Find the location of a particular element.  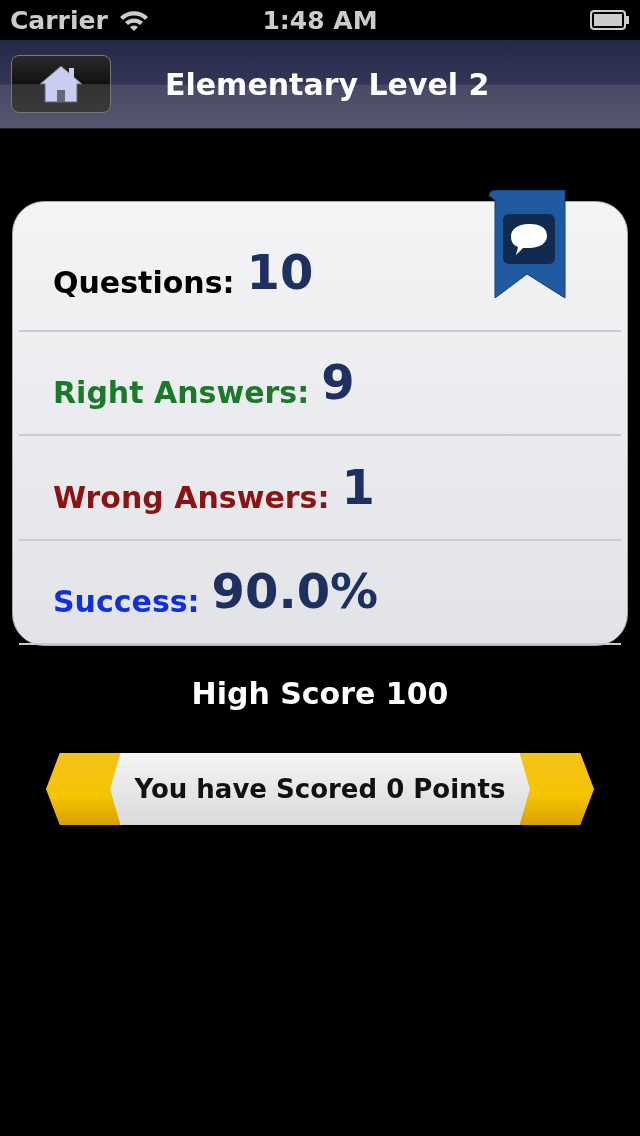

screen-title: Elementary Level 2 is located at coordinates (327, 84).